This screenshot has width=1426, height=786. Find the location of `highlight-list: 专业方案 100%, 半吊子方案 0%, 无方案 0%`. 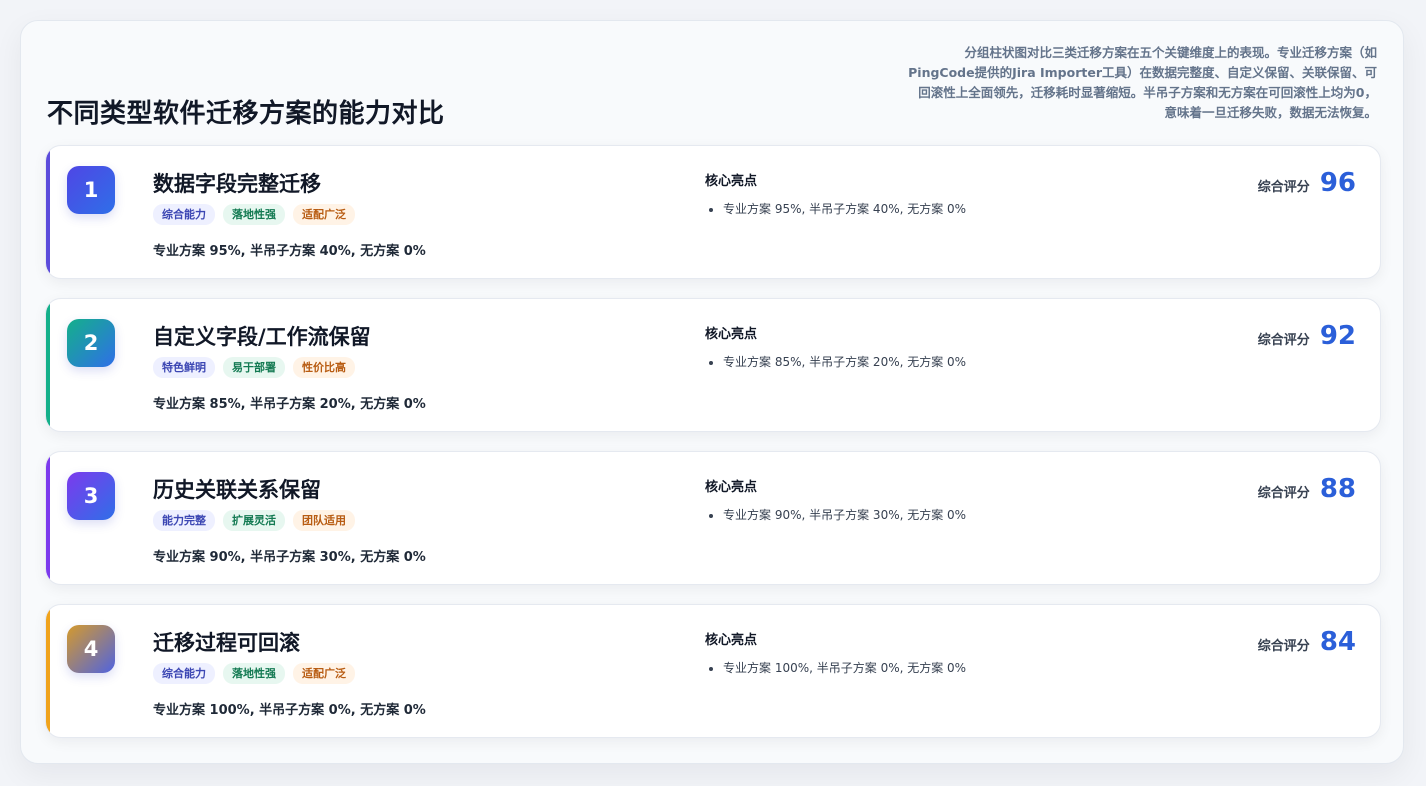

highlight-list: 专业方案 100%, 半吊子方案 0%, 无方案 0% is located at coordinates (835, 667).